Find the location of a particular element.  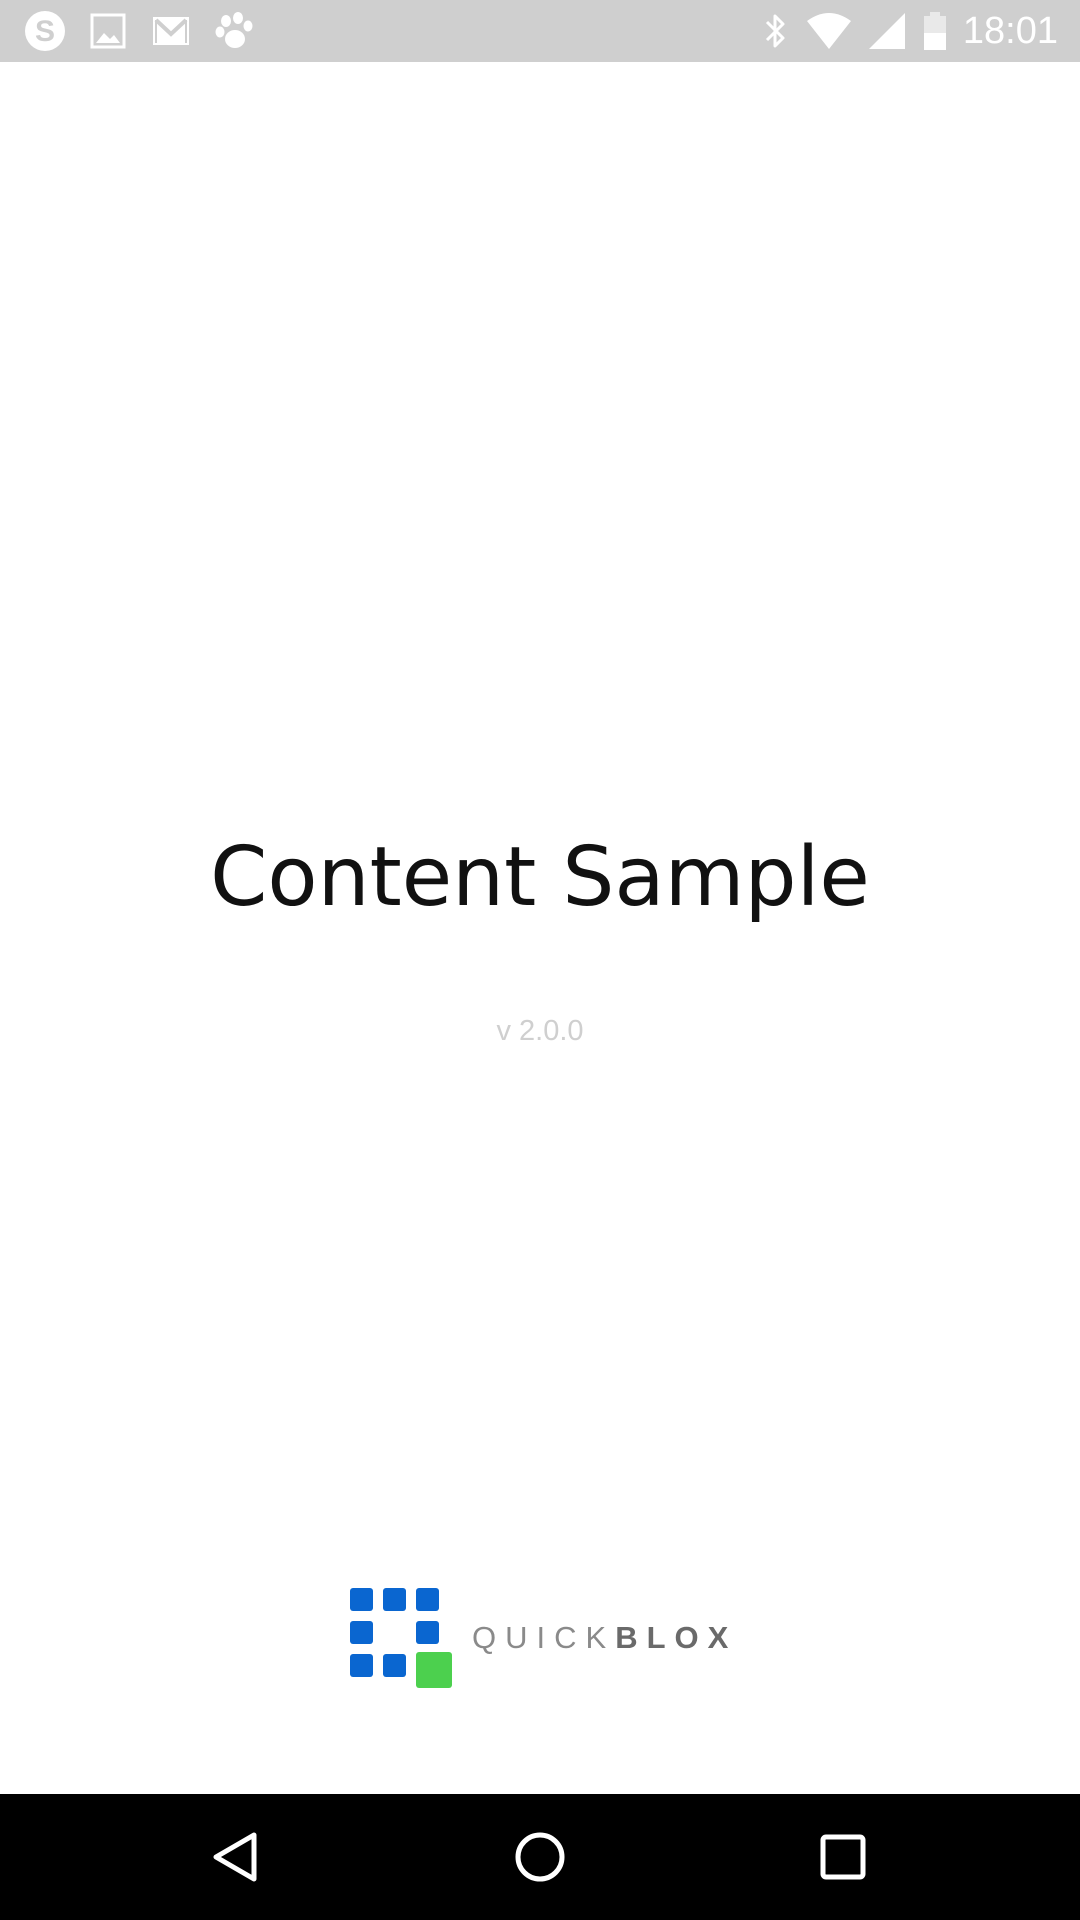

quickblox-mark-icon is located at coordinates (401, 1638).